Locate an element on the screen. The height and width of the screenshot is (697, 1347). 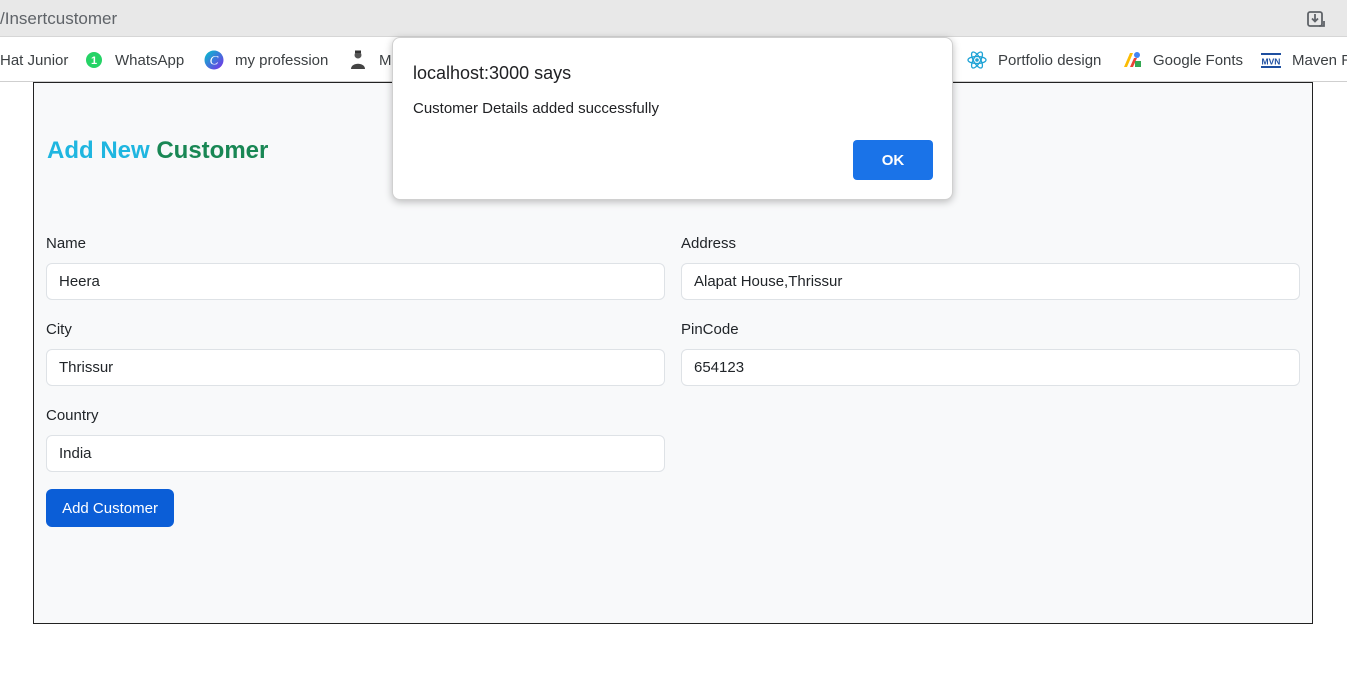
bookmark-hat-junior: Hat Junior is located at coordinates (34, 60).